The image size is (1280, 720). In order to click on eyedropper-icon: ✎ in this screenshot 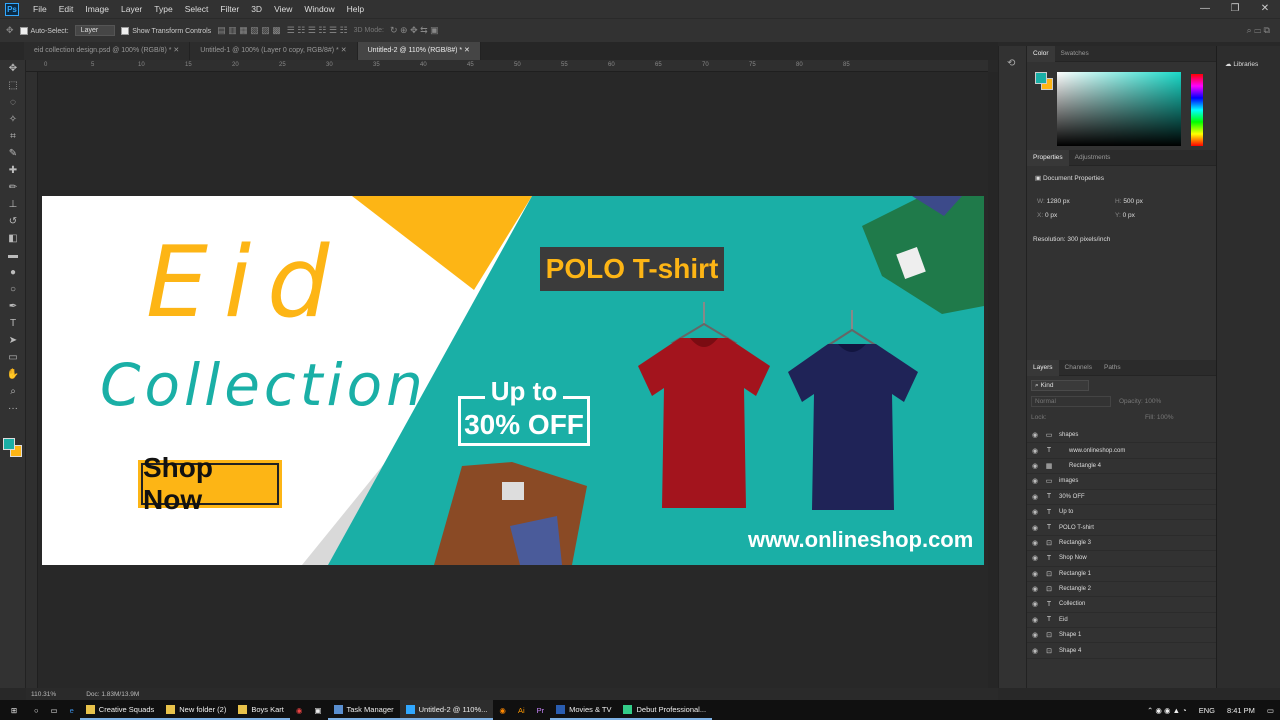, I will do `click(13, 153)`.